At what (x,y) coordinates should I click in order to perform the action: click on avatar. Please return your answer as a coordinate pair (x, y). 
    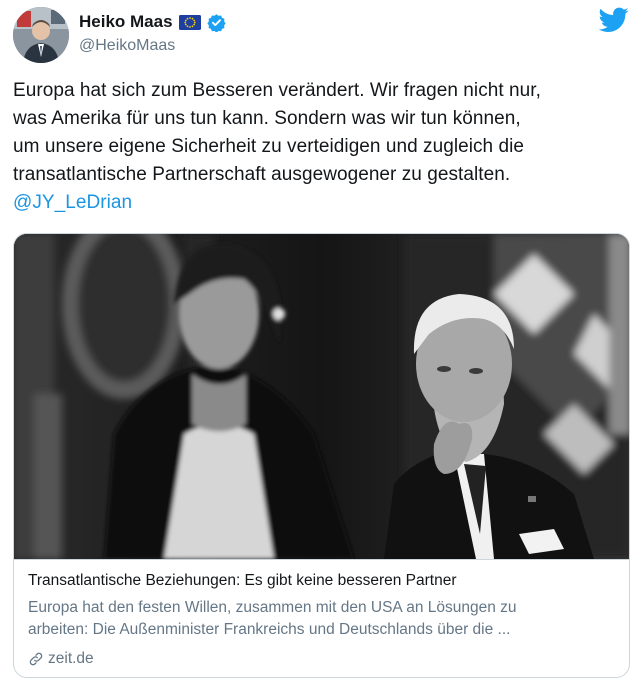
    Looking at the image, I should click on (41, 35).